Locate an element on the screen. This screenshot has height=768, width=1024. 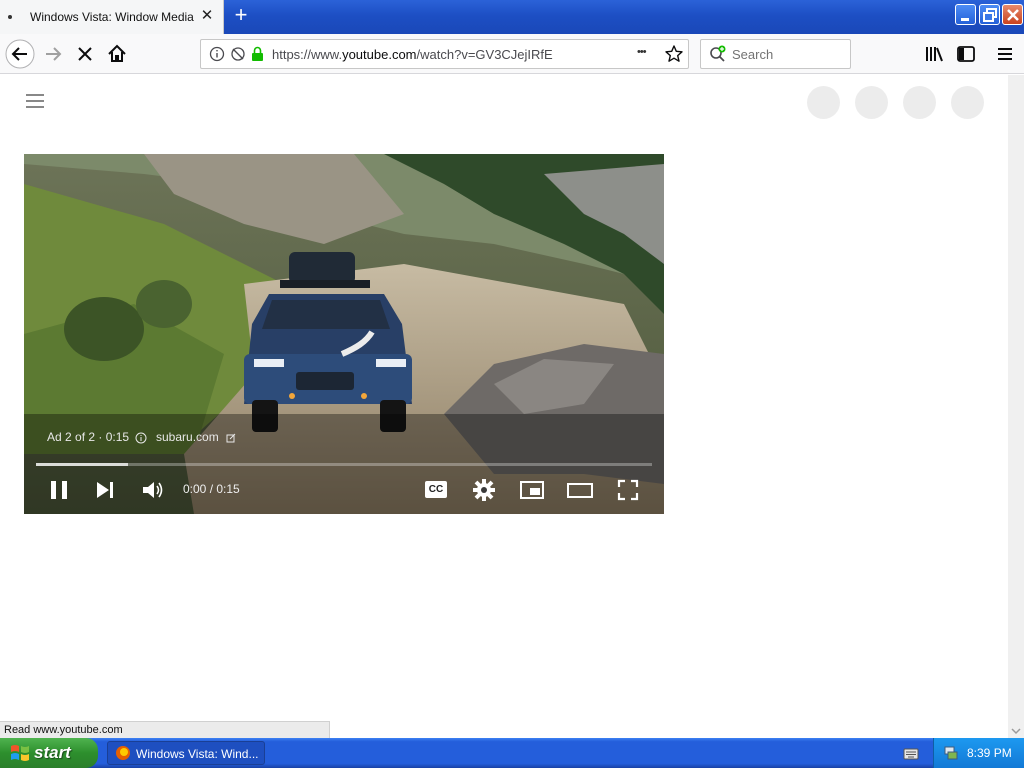
library-icon is located at coordinates (934, 54).